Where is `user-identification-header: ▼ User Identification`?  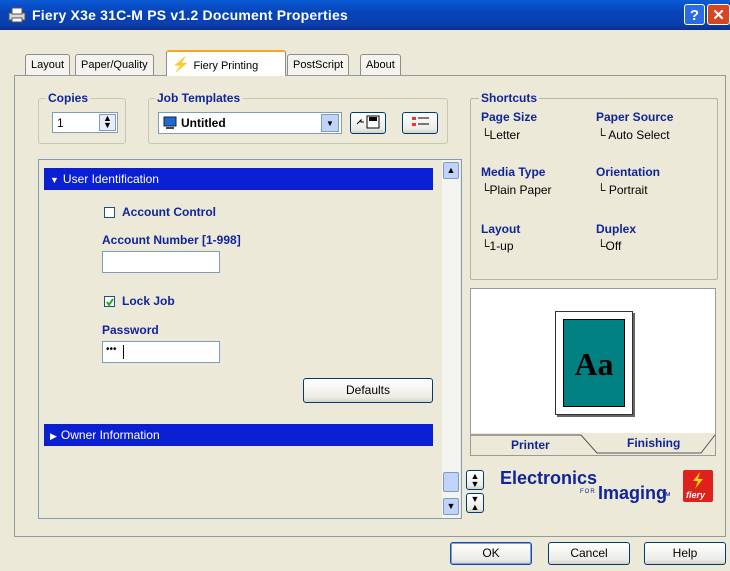 user-identification-header: ▼ User Identification is located at coordinates (238, 179).